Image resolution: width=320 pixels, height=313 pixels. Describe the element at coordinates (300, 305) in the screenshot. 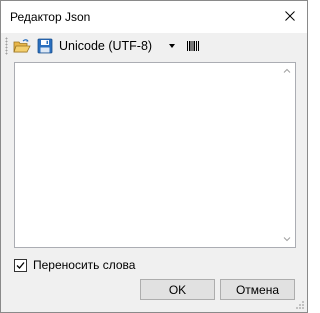

I see `resize-grip-icon` at that location.